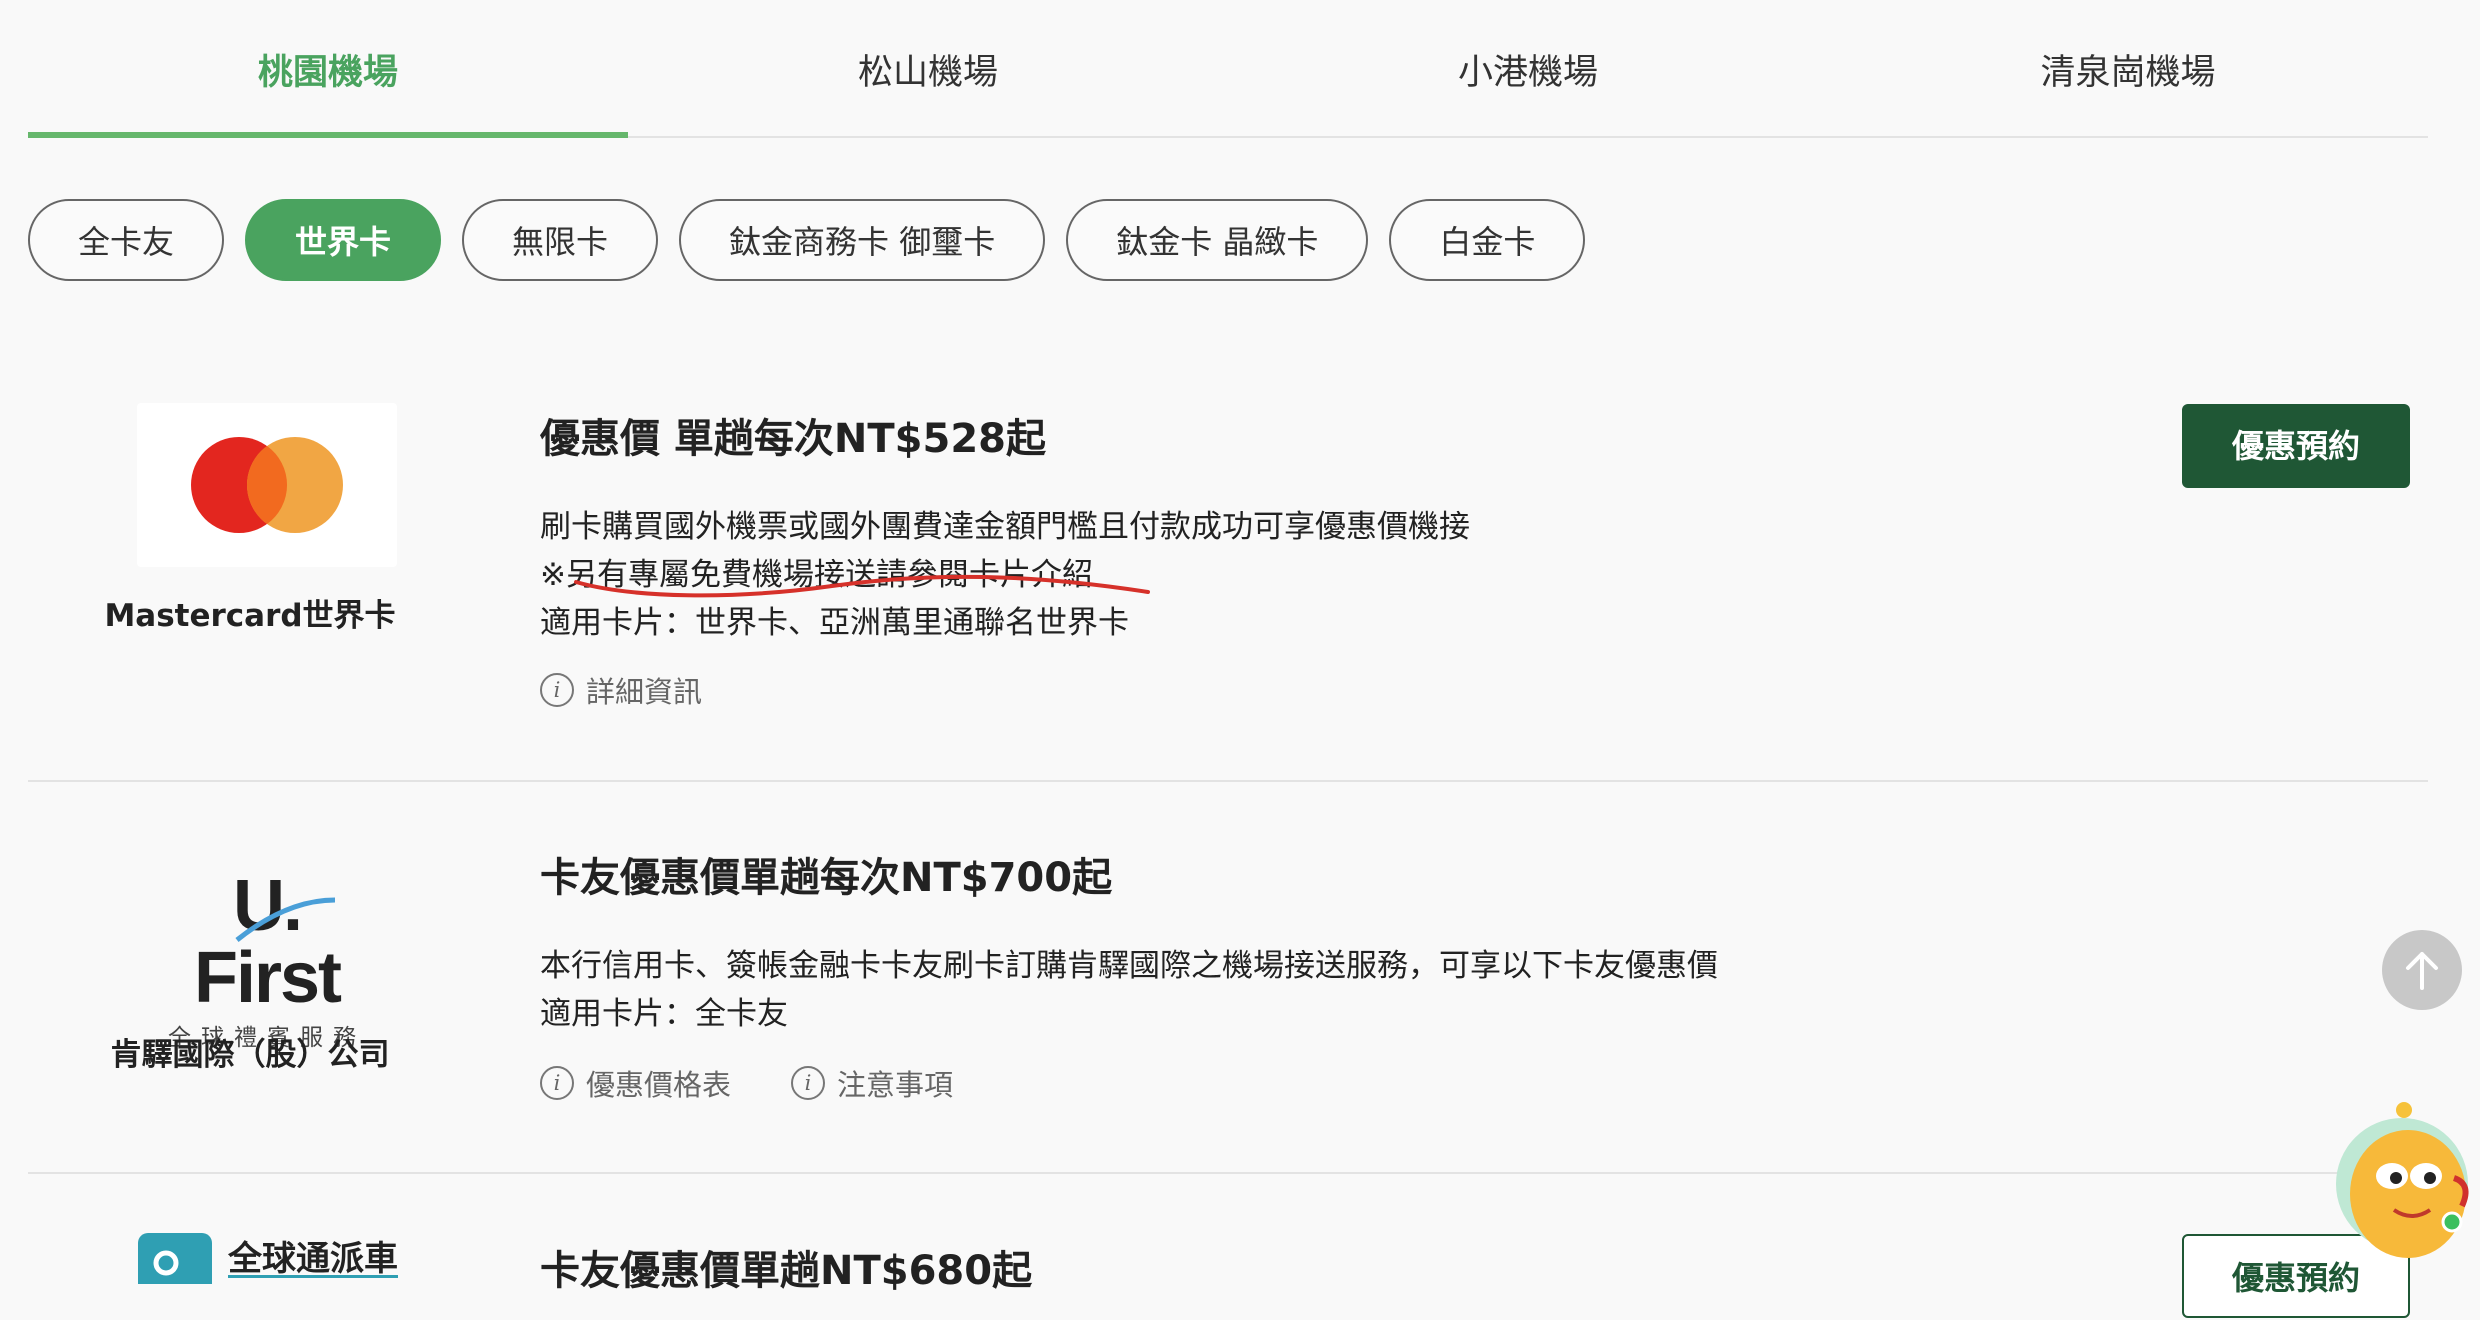 This screenshot has width=2480, height=1320. I want to click on red-underline-annotation, so click(862, 586).